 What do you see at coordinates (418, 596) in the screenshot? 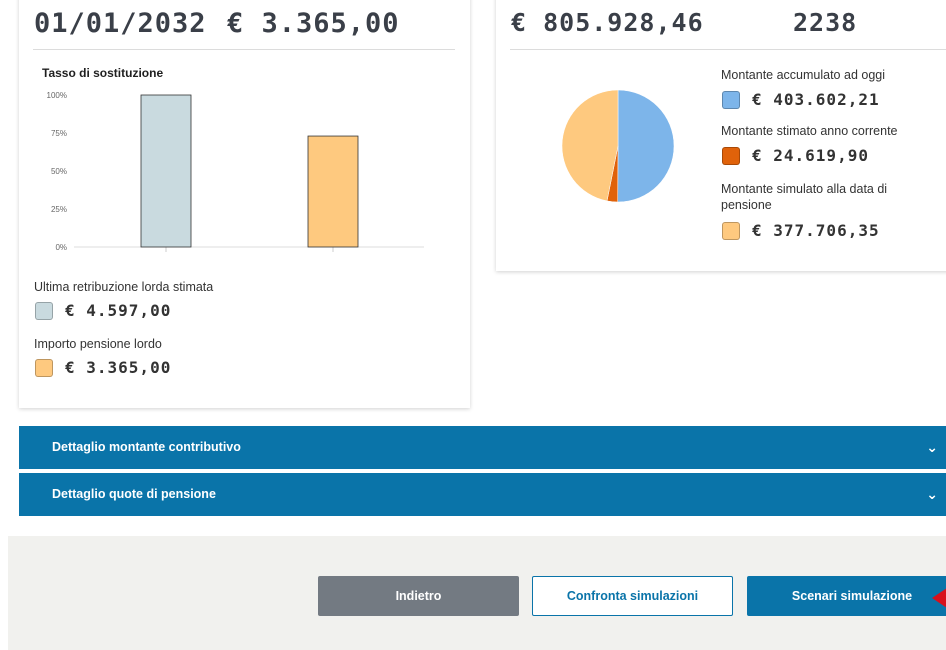
I see `back-button: Indietro` at bounding box center [418, 596].